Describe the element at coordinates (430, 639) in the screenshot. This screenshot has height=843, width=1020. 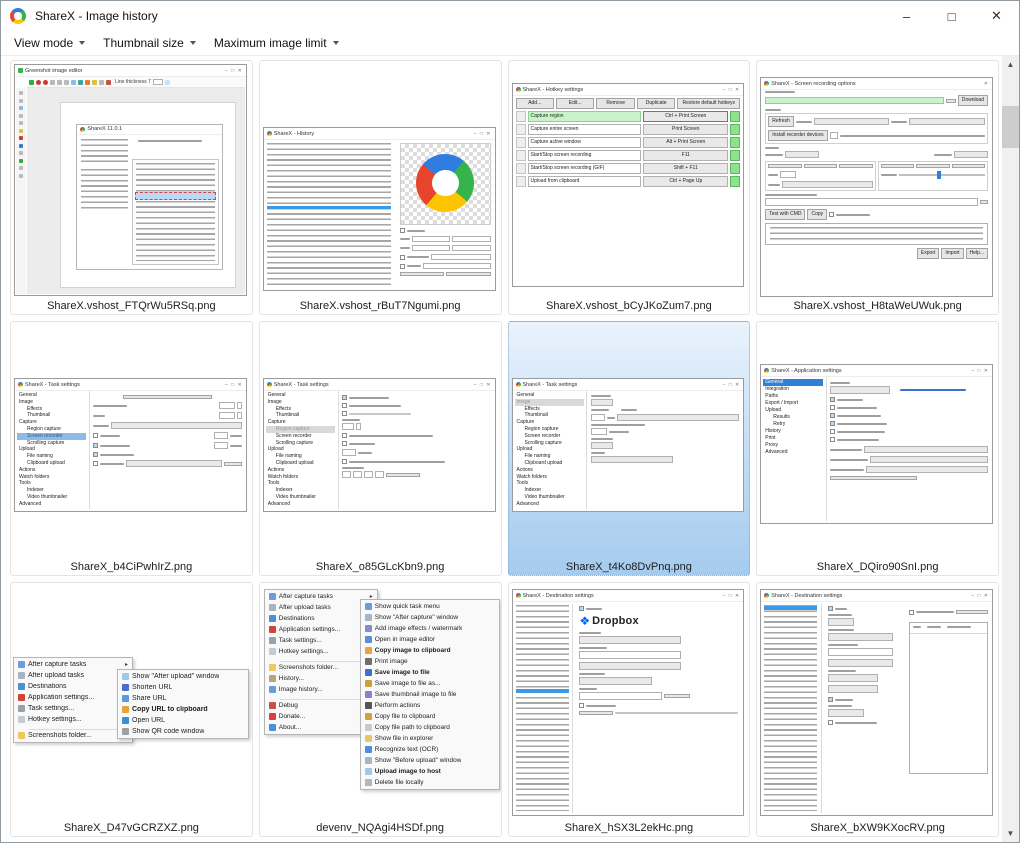
I see `menu-item: Open in image editor` at that location.